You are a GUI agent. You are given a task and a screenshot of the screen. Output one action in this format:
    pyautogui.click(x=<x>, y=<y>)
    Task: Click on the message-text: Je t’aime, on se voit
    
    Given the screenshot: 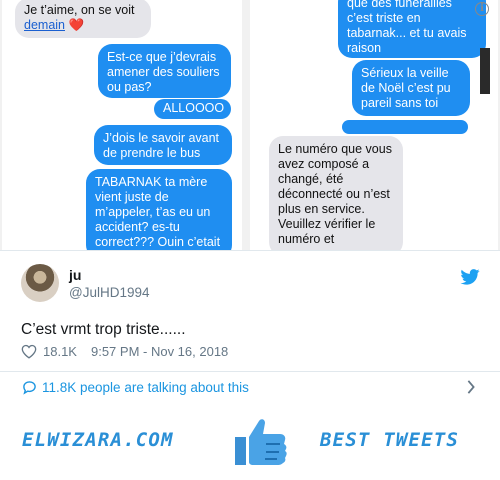 What is the action you would take?
    pyautogui.click(x=79, y=10)
    